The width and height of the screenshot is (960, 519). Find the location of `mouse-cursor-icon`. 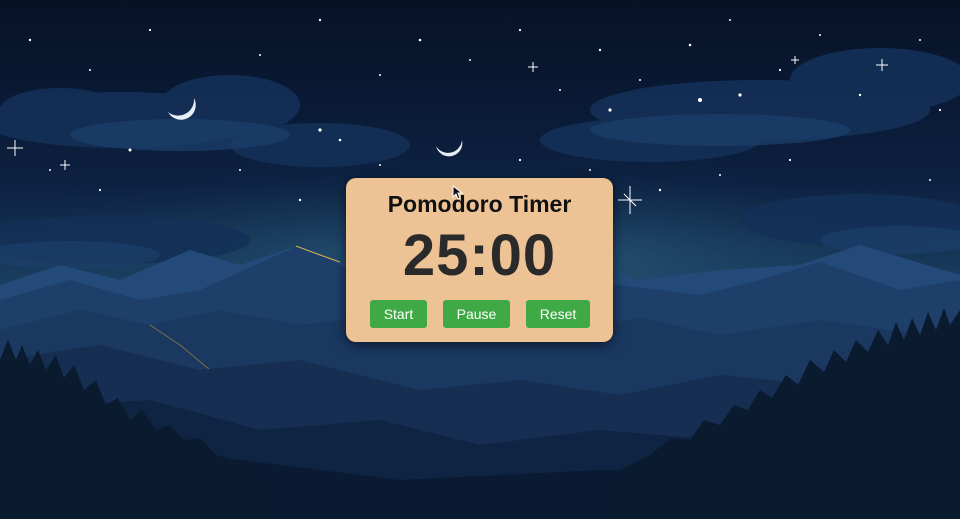

mouse-cursor-icon is located at coordinates (458, 192).